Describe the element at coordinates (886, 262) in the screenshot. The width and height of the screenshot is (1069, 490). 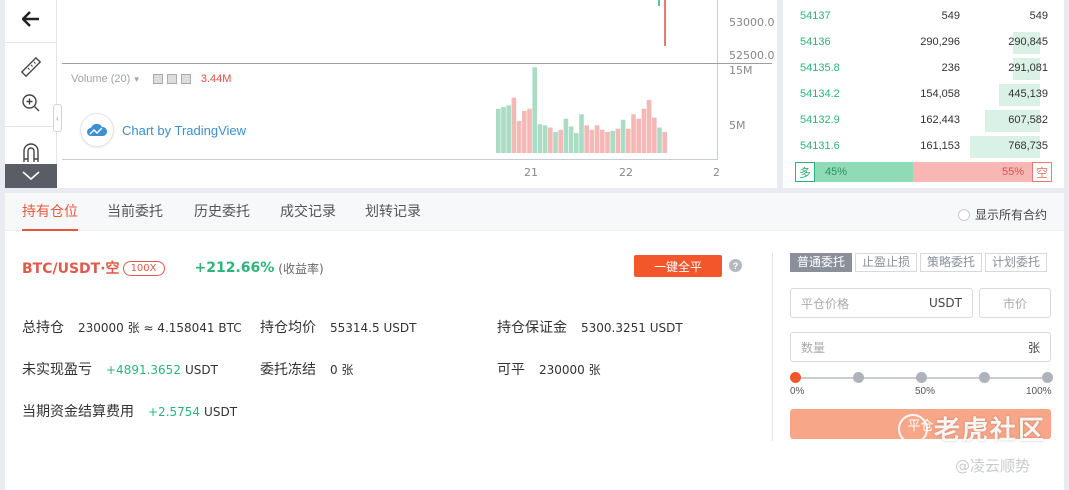
I see `order-type-tp-sl: 止盈止损` at that location.